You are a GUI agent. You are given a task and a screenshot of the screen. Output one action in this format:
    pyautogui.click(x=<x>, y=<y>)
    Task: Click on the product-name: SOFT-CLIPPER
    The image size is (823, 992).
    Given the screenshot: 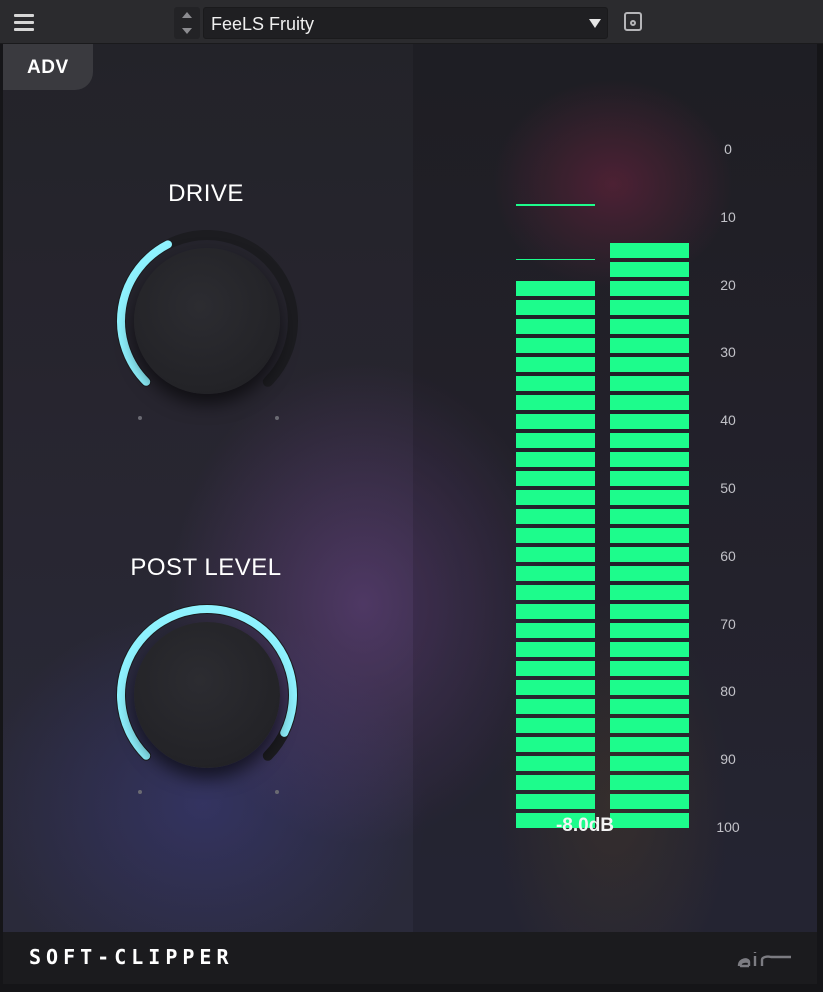 What is the action you would take?
    pyautogui.click(x=131, y=957)
    